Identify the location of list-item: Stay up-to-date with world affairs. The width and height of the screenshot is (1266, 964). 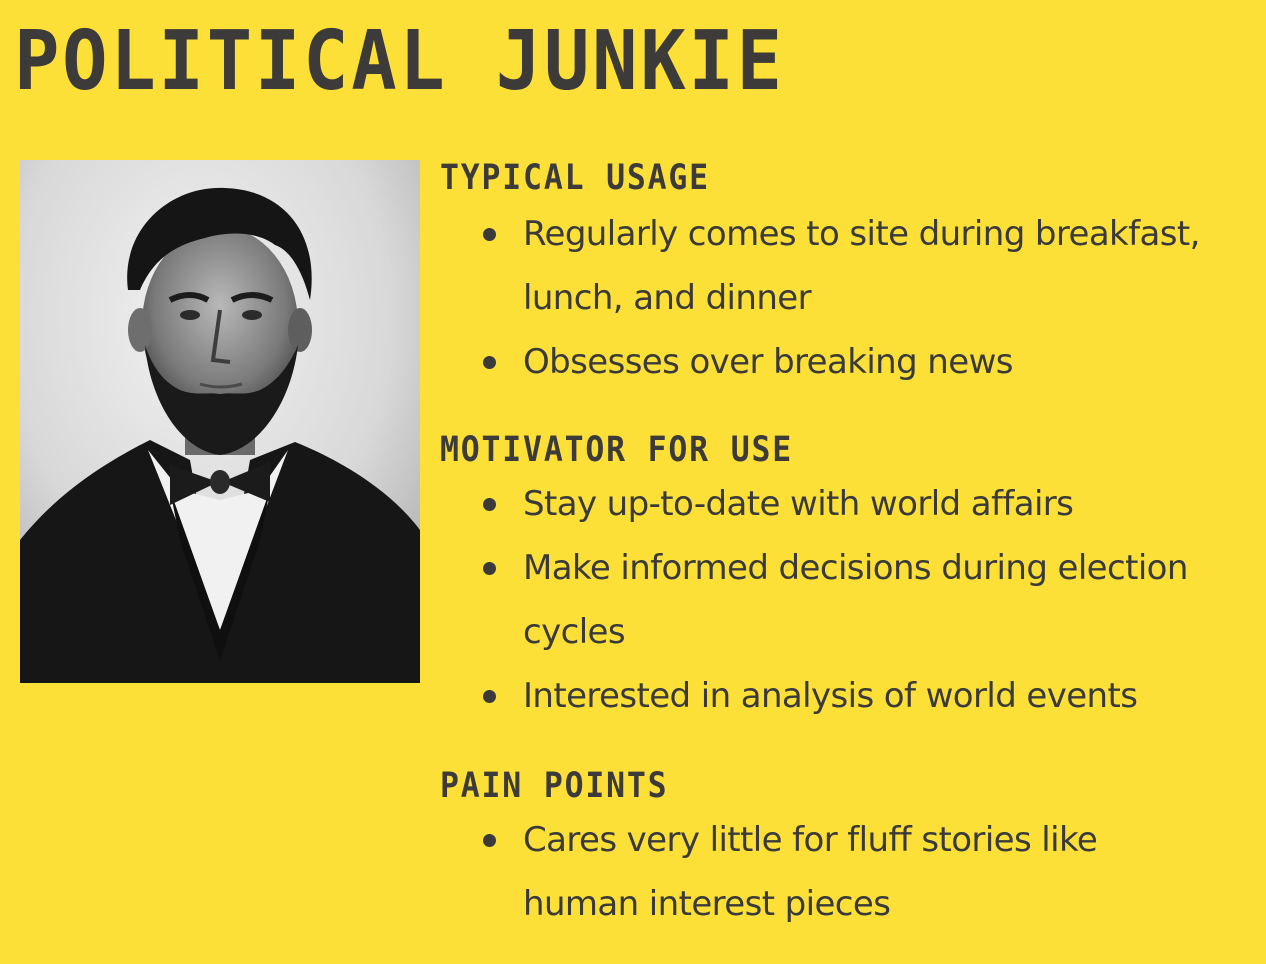
(860, 504).